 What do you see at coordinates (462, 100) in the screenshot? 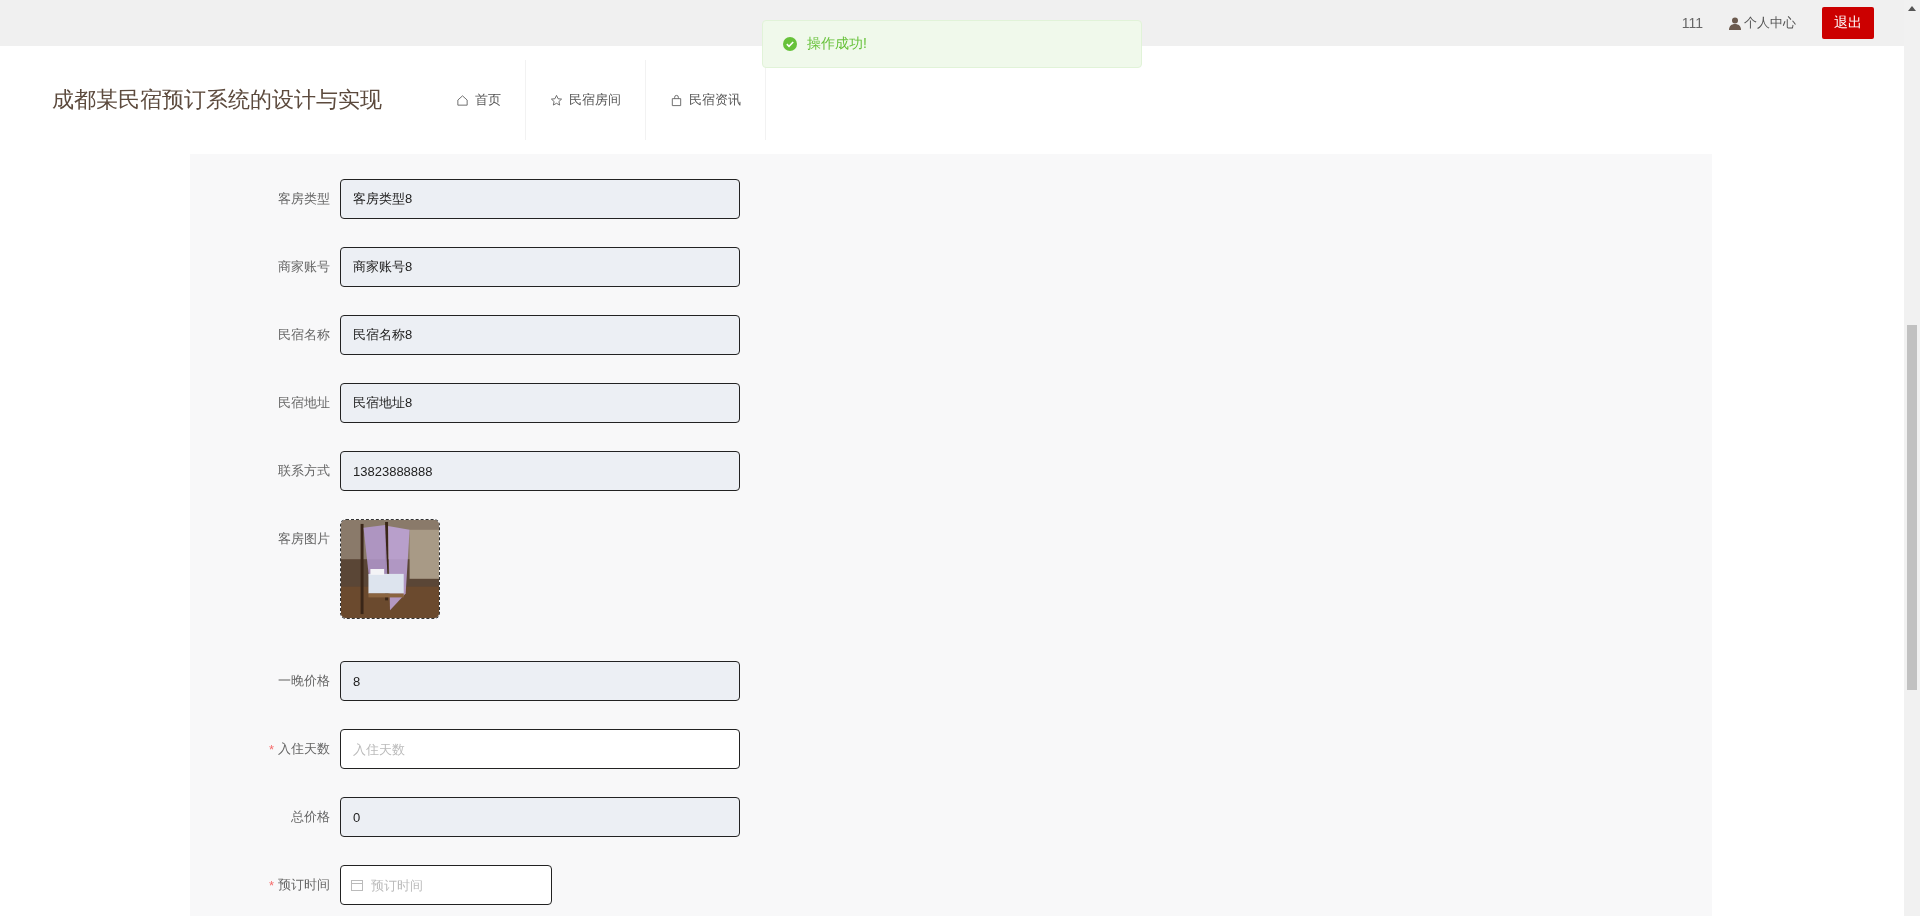
I see `home-icon` at bounding box center [462, 100].